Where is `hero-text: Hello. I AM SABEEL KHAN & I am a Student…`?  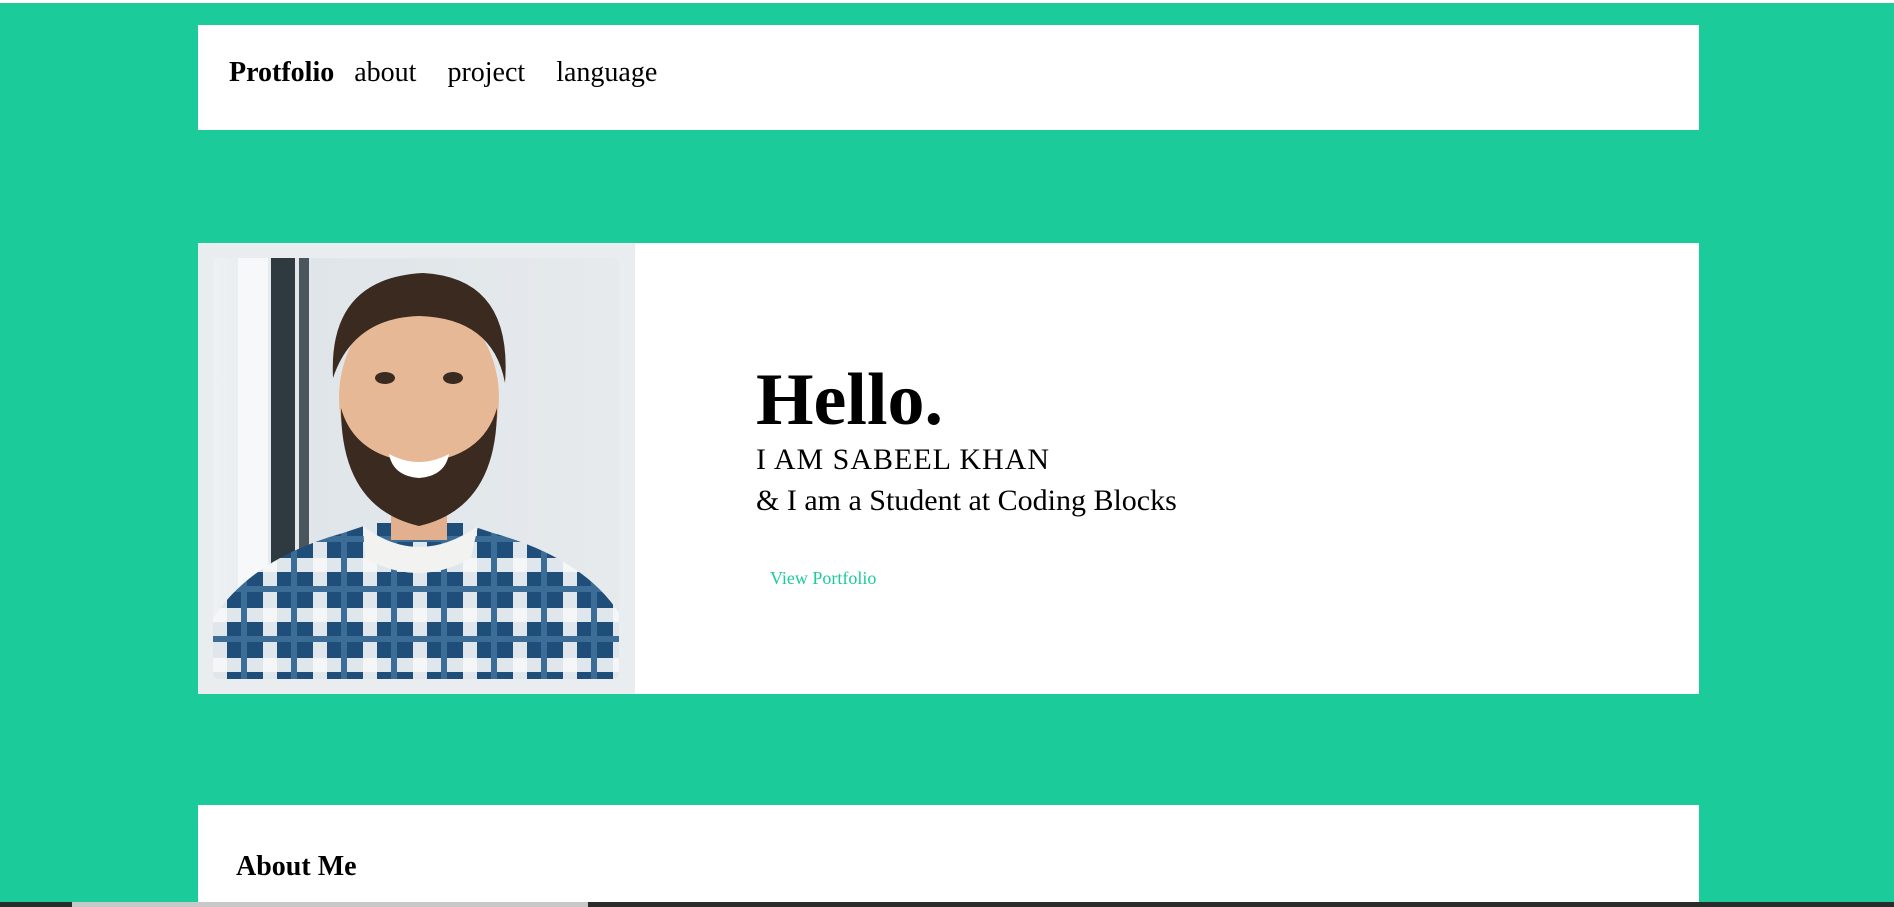
hero-text: Hello. I AM SABEEL KHAN & I am a Student… is located at coordinates (966, 476).